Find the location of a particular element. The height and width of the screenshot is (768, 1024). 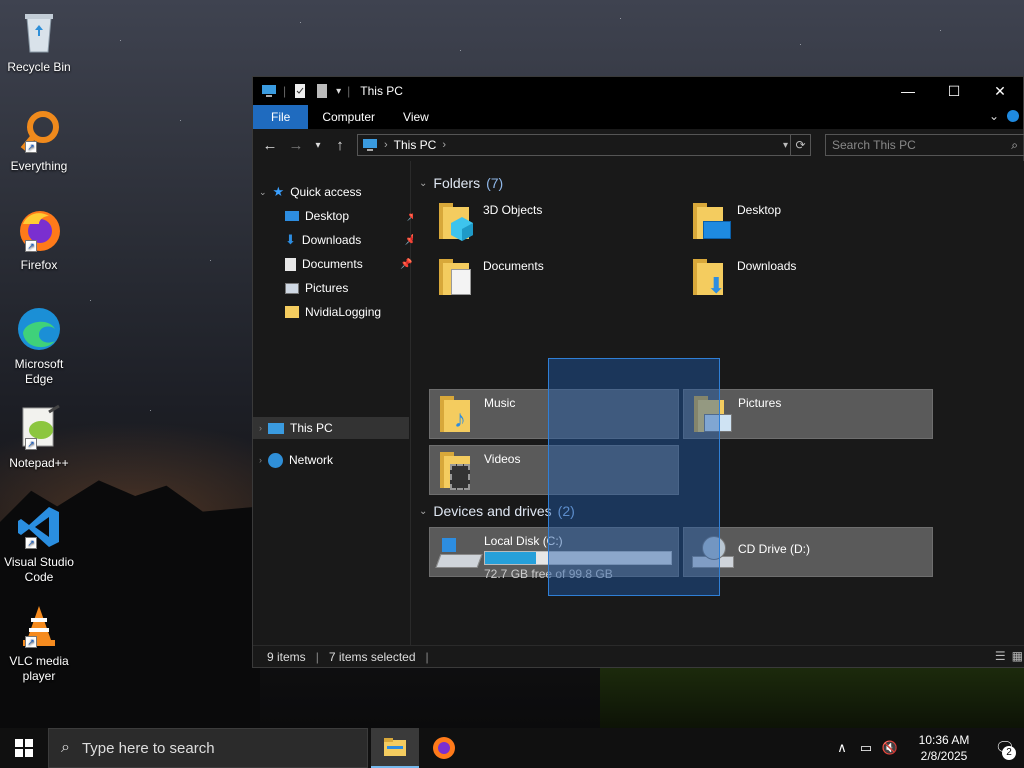

nav-item-nvidialogging: NvidiaLogging is located at coordinates (333, 312).